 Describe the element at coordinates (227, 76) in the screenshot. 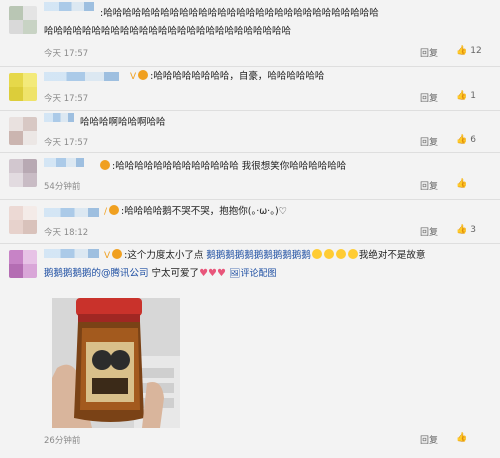

I see `comment-text: V:哈哈哈哈哈哈哈哈，自豪，哈哈哈哈哈哈` at that location.